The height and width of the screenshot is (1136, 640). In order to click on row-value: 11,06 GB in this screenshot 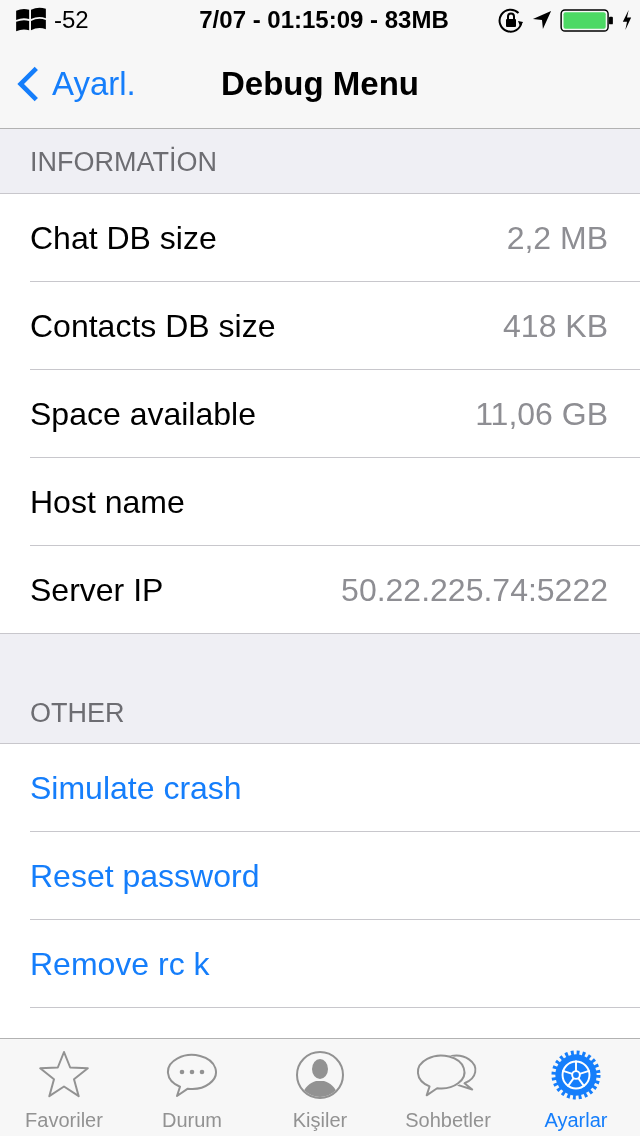, I will do `click(541, 414)`.